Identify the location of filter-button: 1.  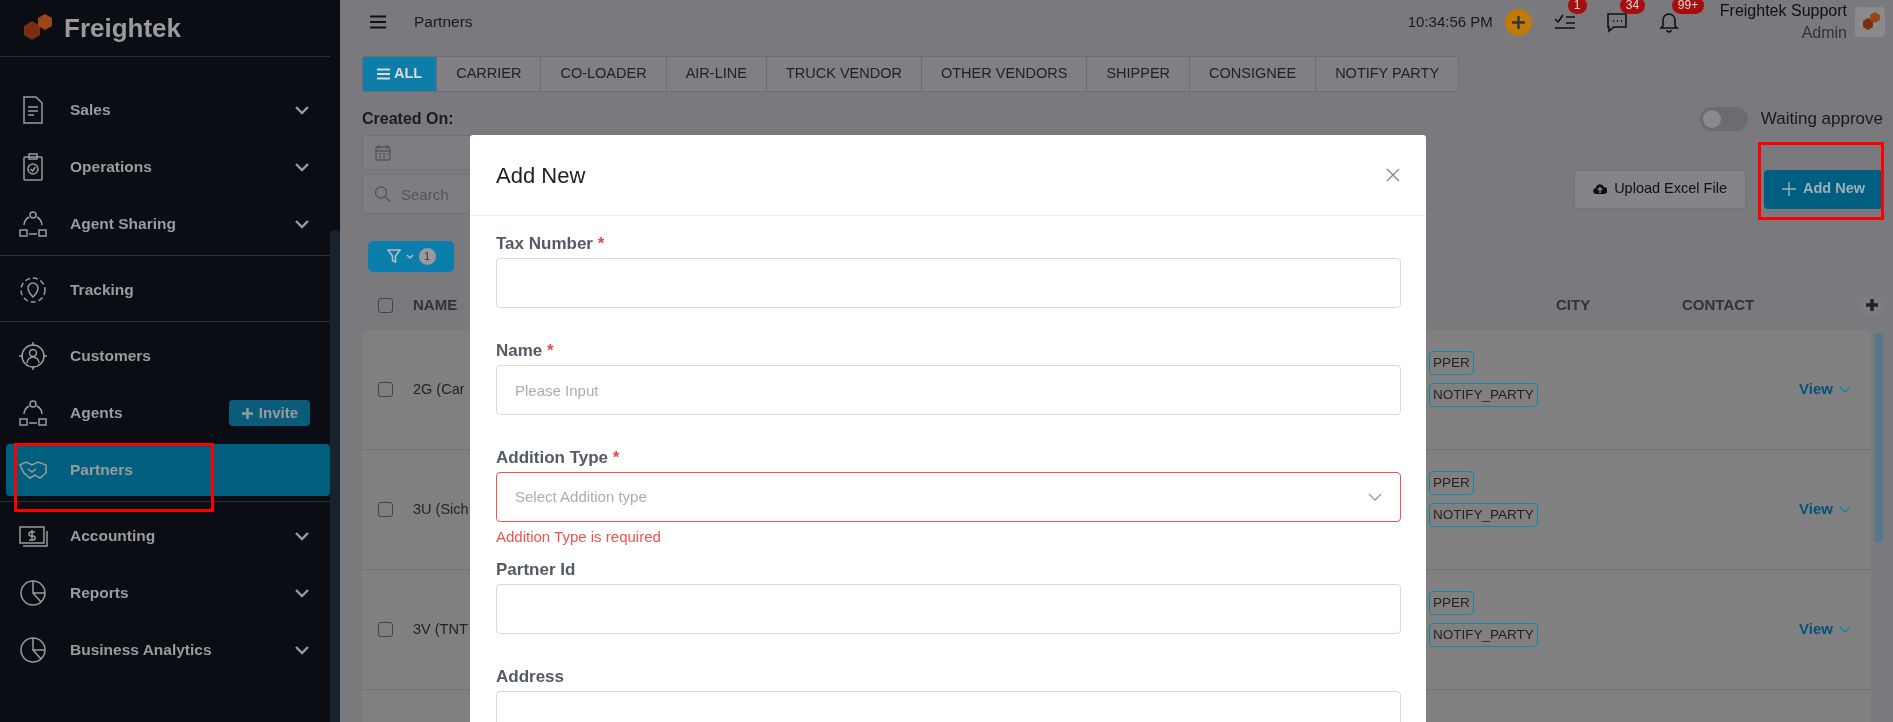
(411, 256).